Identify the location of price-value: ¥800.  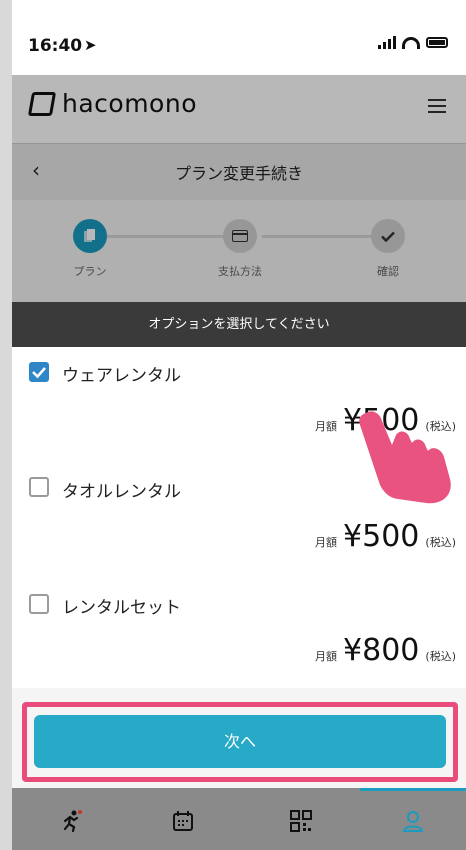
(381, 650).